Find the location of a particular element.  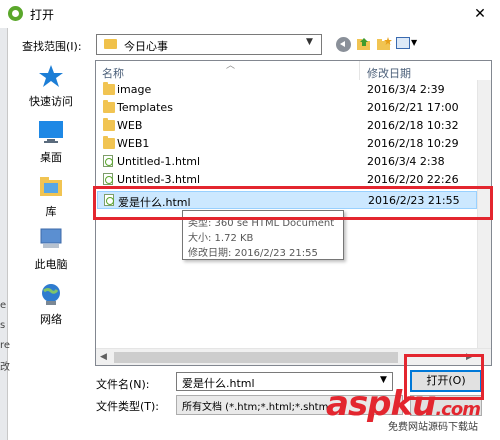

new-folder-icon is located at coordinates (384, 44).